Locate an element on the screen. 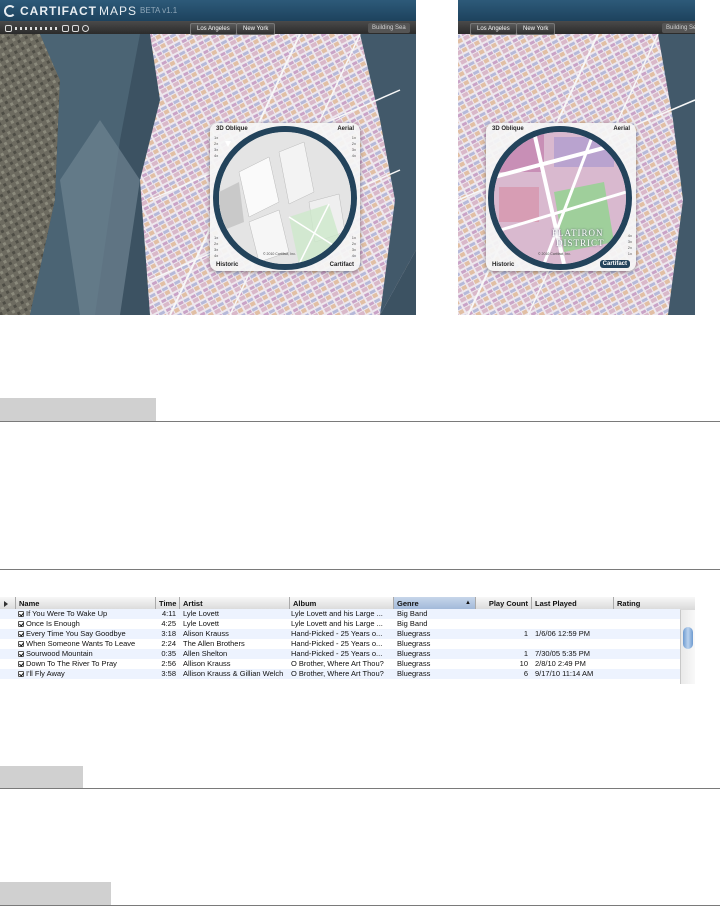  district-label-line1: FLATIRON is located at coordinates (578, 233).